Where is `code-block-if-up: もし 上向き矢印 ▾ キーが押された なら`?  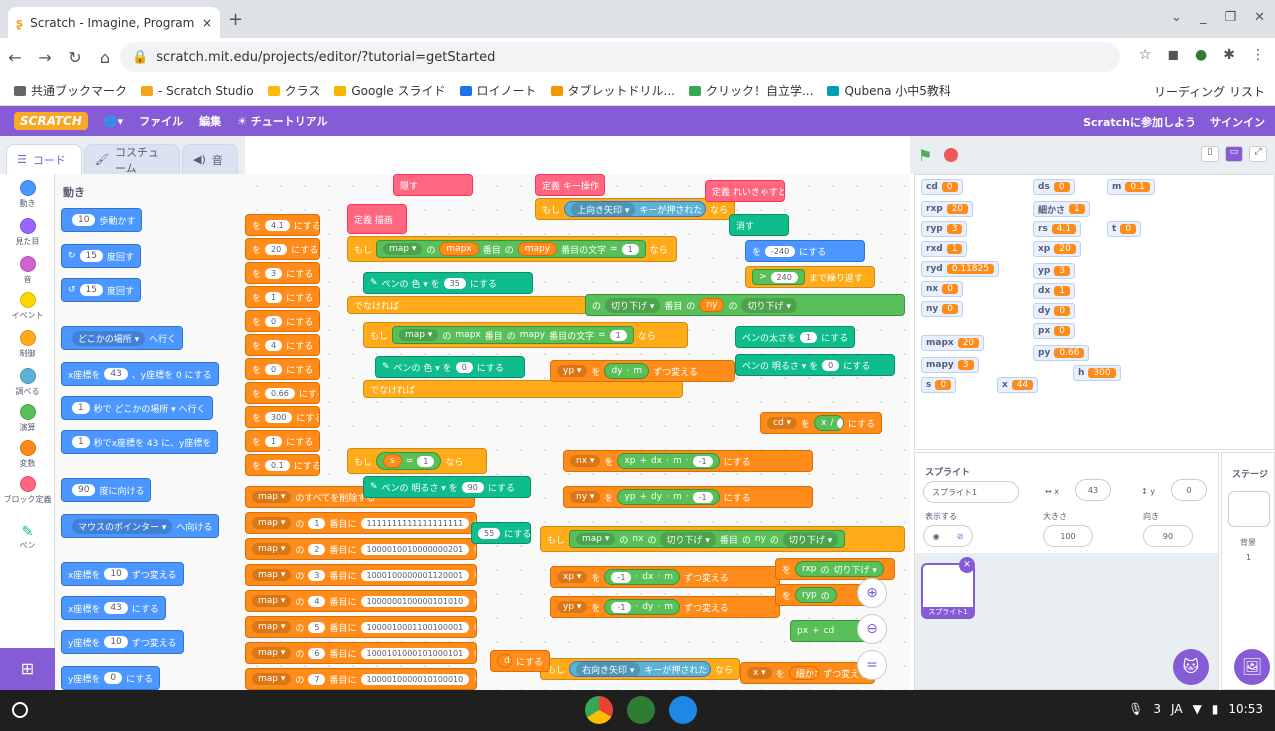
code-block-if-up: もし 上向き矢印 ▾ キーが押された なら is located at coordinates (635, 209).